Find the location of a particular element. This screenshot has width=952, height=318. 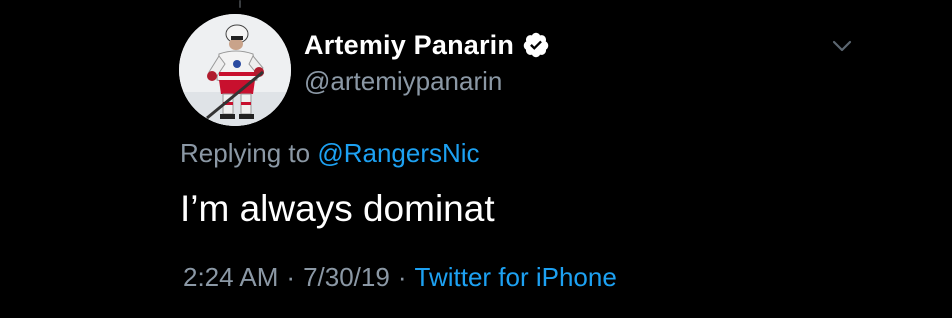

tweet-text: I’m always dominat is located at coordinates (337, 208).